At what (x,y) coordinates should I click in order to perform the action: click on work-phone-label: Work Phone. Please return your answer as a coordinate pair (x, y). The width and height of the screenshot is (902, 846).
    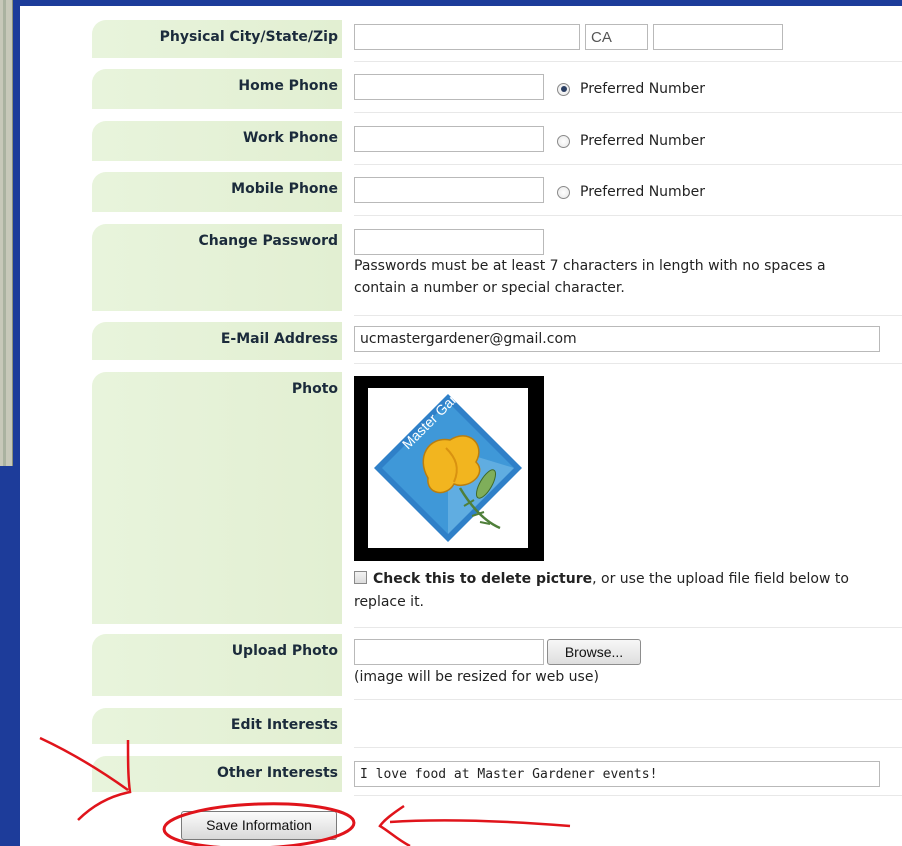
    Looking at the image, I should click on (217, 141).